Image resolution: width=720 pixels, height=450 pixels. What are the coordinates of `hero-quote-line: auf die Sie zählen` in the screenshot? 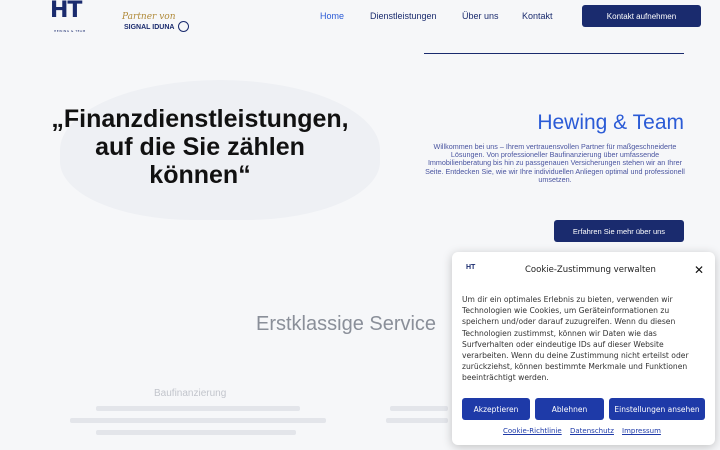 It's located at (200, 147).